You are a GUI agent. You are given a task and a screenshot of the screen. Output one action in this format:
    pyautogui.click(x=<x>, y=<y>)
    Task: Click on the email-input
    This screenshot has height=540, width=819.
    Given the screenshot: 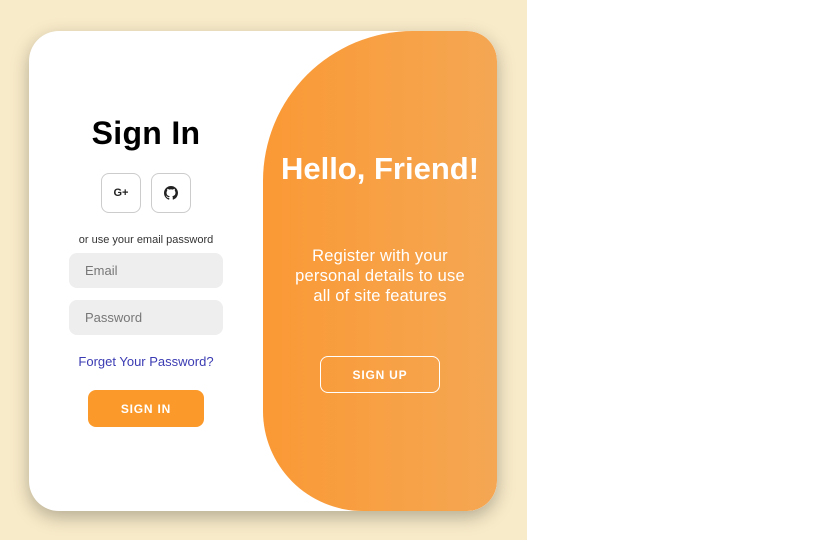 What is the action you would take?
    pyautogui.click(x=146, y=270)
    